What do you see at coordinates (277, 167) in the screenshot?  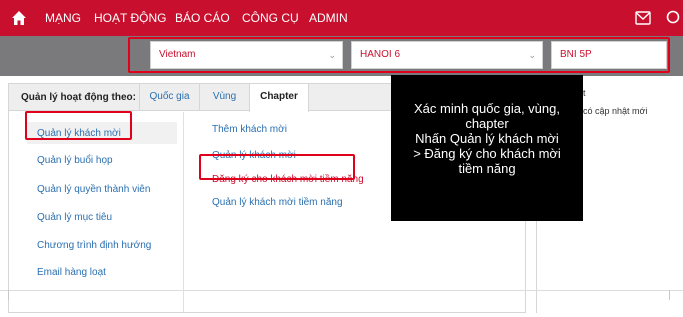 I see `register-potential-guest-highlight-box` at bounding box center [277, 167].